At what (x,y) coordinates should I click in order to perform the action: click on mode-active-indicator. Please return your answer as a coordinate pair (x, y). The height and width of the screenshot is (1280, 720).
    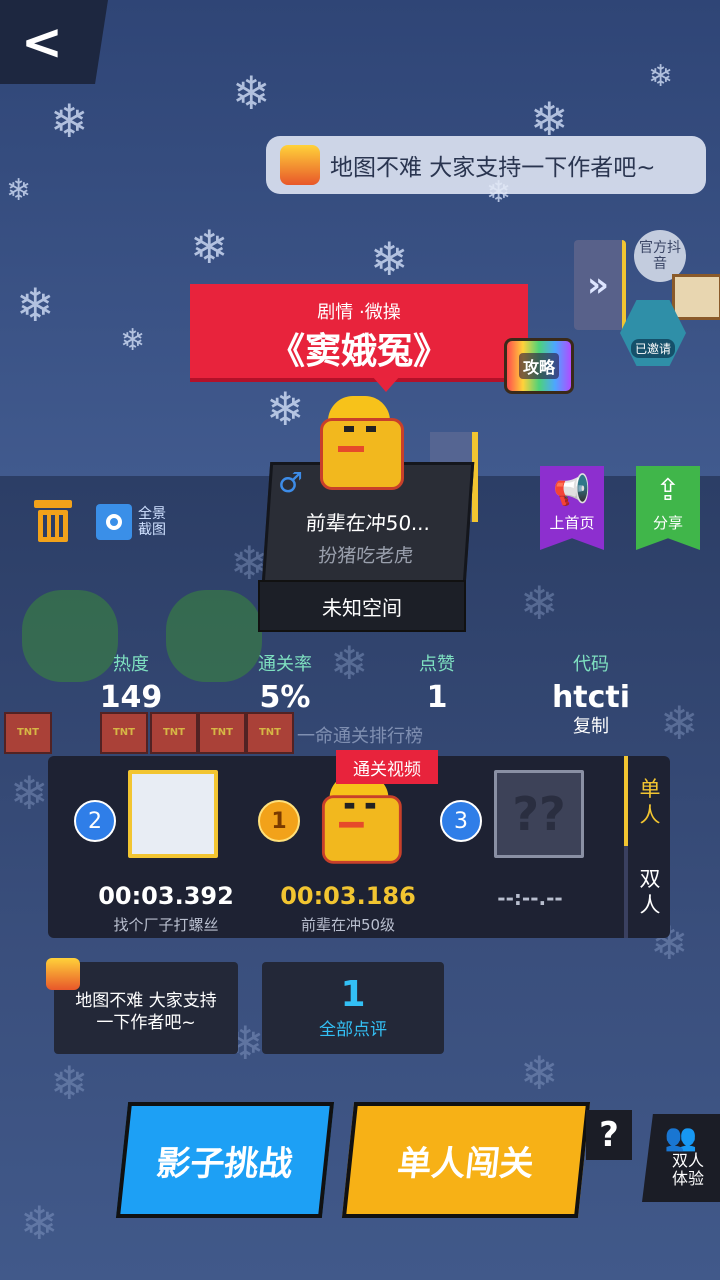
    Looking at the image, I should click on (626, 801).